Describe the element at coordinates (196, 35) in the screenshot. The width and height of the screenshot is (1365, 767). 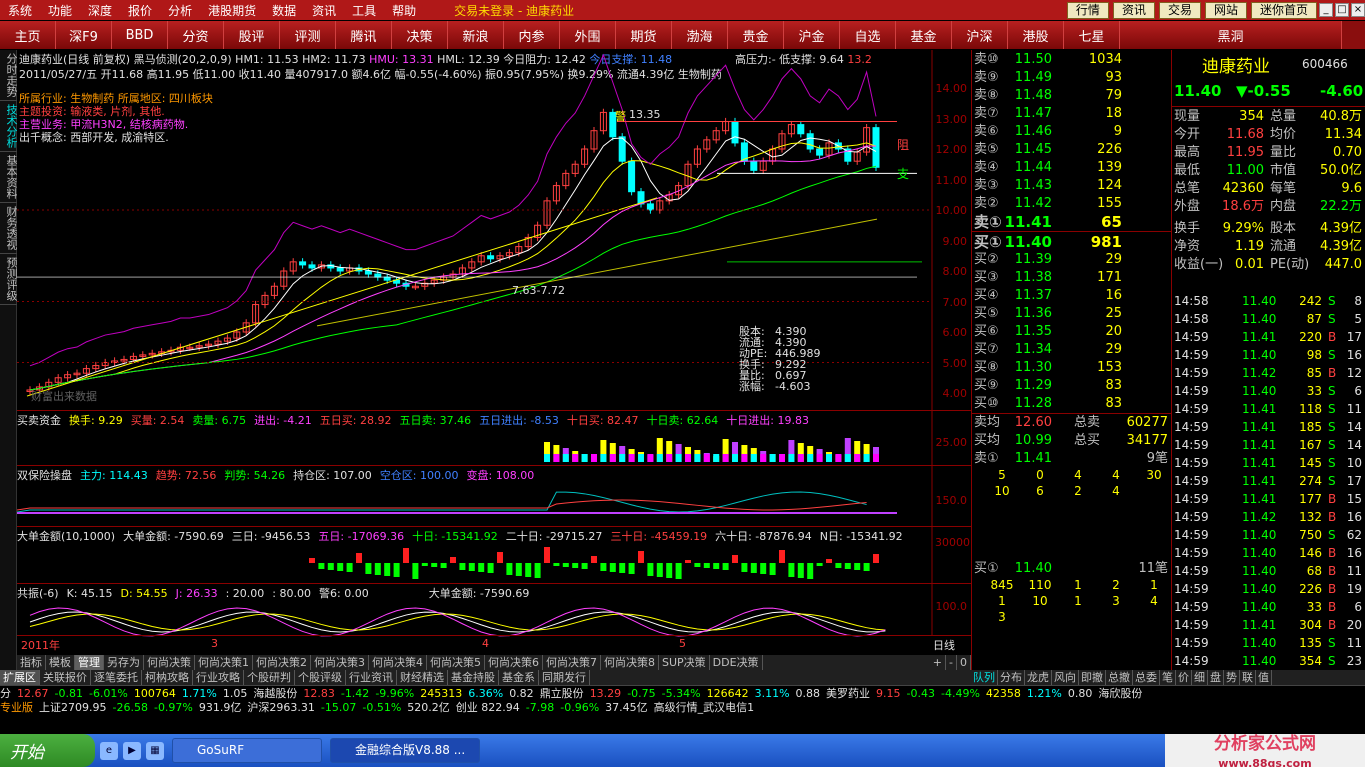
I see `nav-button-3: 分资` at that location.